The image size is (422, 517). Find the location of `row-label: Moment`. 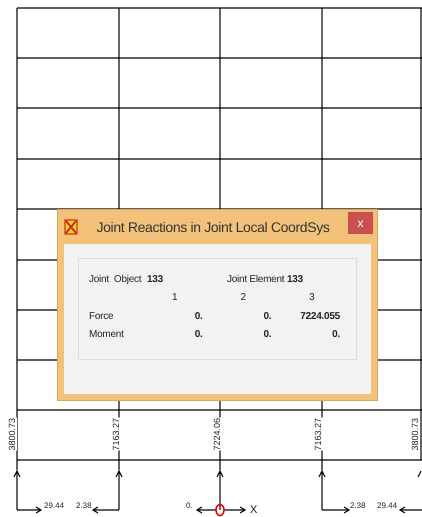

row-label: Moment is located at coordinates (107, 335).